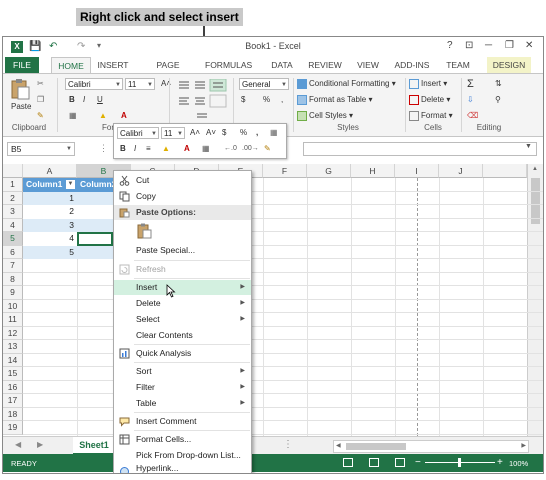  Describe the element at coordinates (264, 84) in the screenshot. I see `number-format-combo: General ▼` at that location.